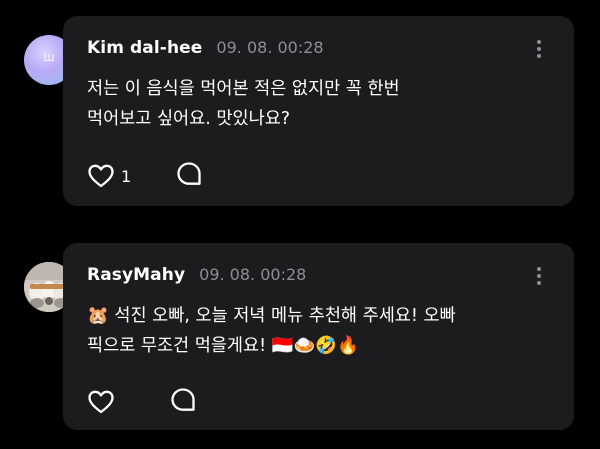 The width and height of the screenshot is (600, 449). What do you see at coordinates (317, 104) in the screenshot?
I see `comment-text: 저는 이 음식을 먹어본 적은 없지만 꼭 한번 먹어보고 싶어요. 맛있나요?` at bounding box center [317, 104].